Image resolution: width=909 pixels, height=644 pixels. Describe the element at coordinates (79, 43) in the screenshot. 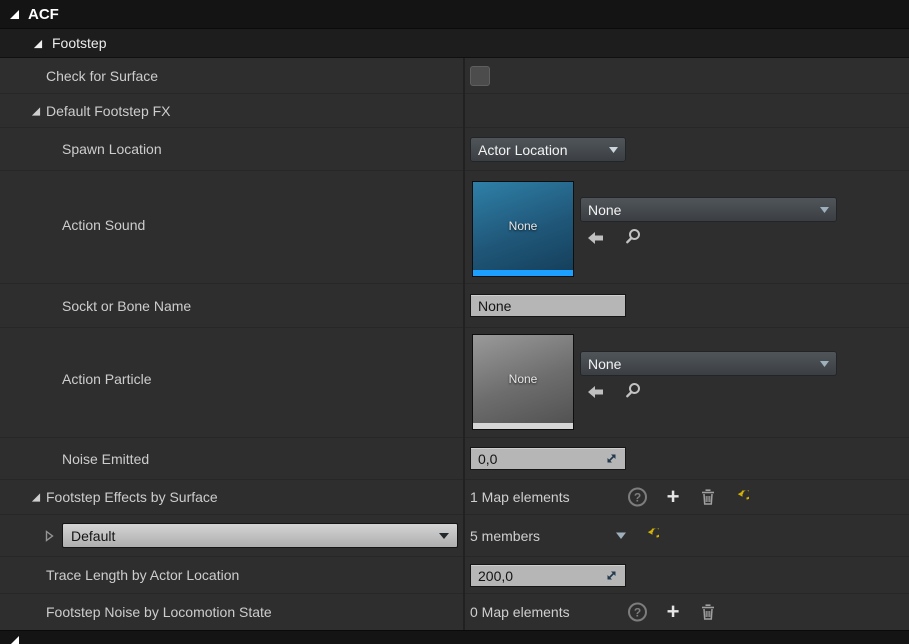

I see `category-footstep-label: Footstep` at that location.